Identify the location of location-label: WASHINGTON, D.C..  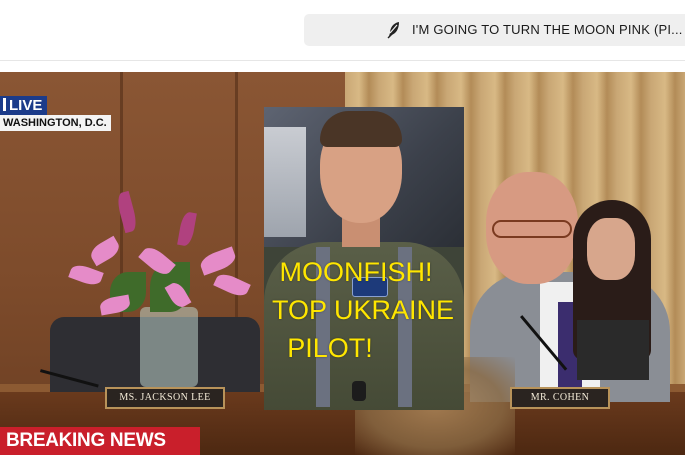
(55, 123).